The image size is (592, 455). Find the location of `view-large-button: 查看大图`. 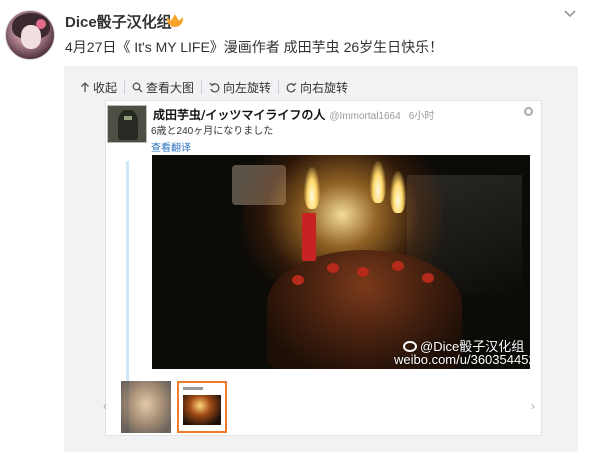

view-large-button: 查看大图 is located at coordinates (162, 87).